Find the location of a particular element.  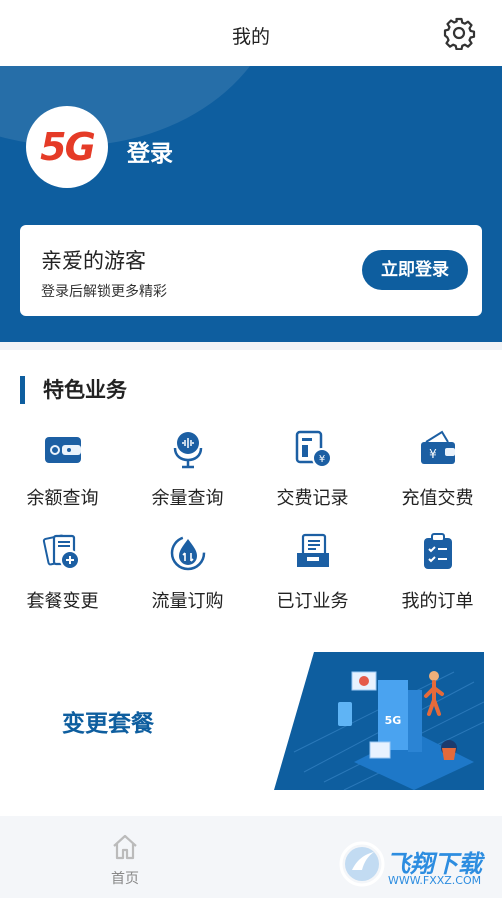

service-subscribed: 已订业务 is located at coordinates (312, 576).